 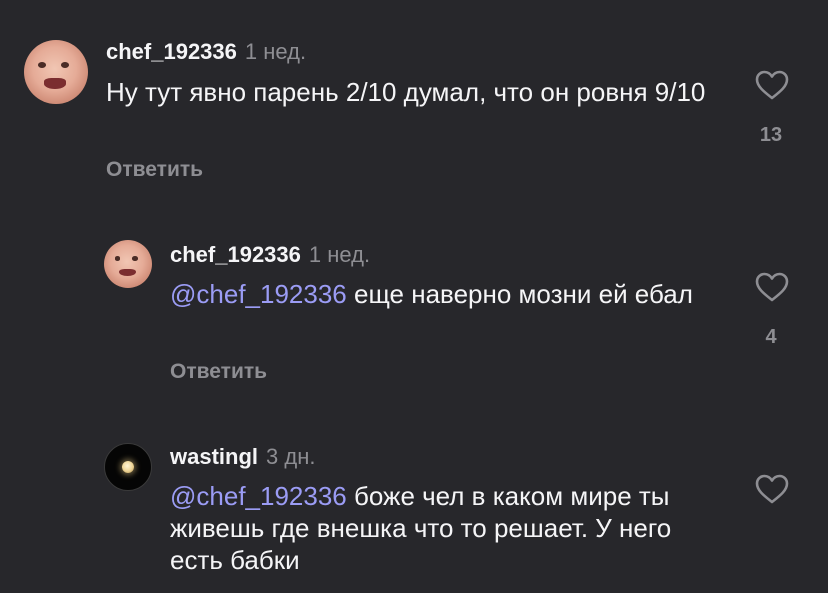 What do you see at coordinates (771, 337) in the screenshot?
I see `like-count: 4` at bounding box center [771, 337].